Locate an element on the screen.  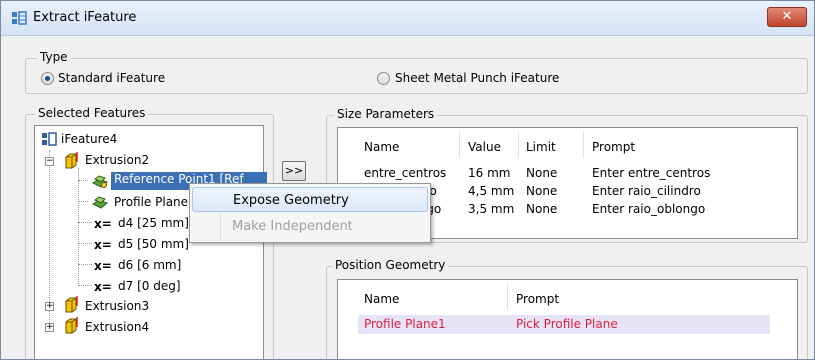
cell-value: 4,5 mm is located at coordinates (491, 191).